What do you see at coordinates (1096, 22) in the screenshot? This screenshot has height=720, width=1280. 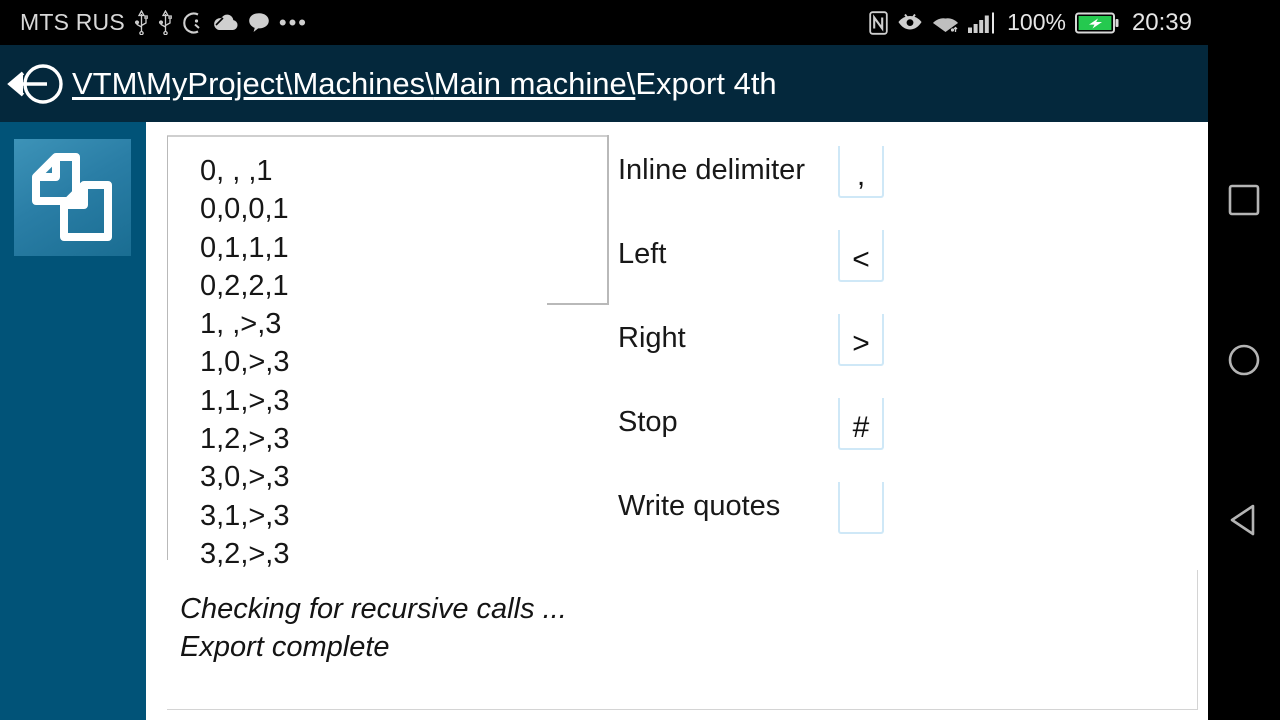 I see `battery-charging-icon` at bounding box center [1096, 22].